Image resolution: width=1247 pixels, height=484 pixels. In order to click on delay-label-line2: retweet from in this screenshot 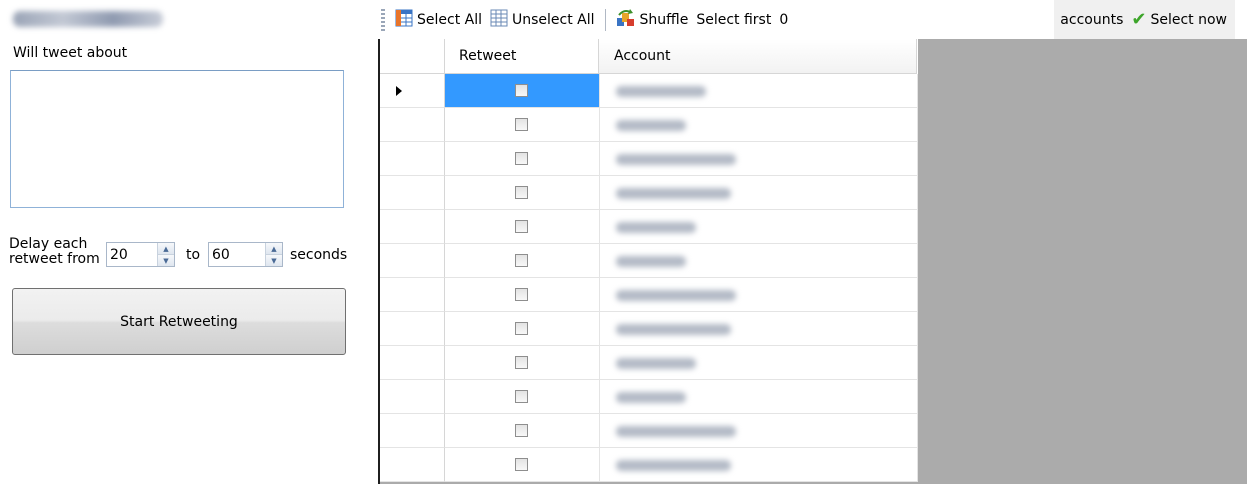, I will do `click(54, 259)`.